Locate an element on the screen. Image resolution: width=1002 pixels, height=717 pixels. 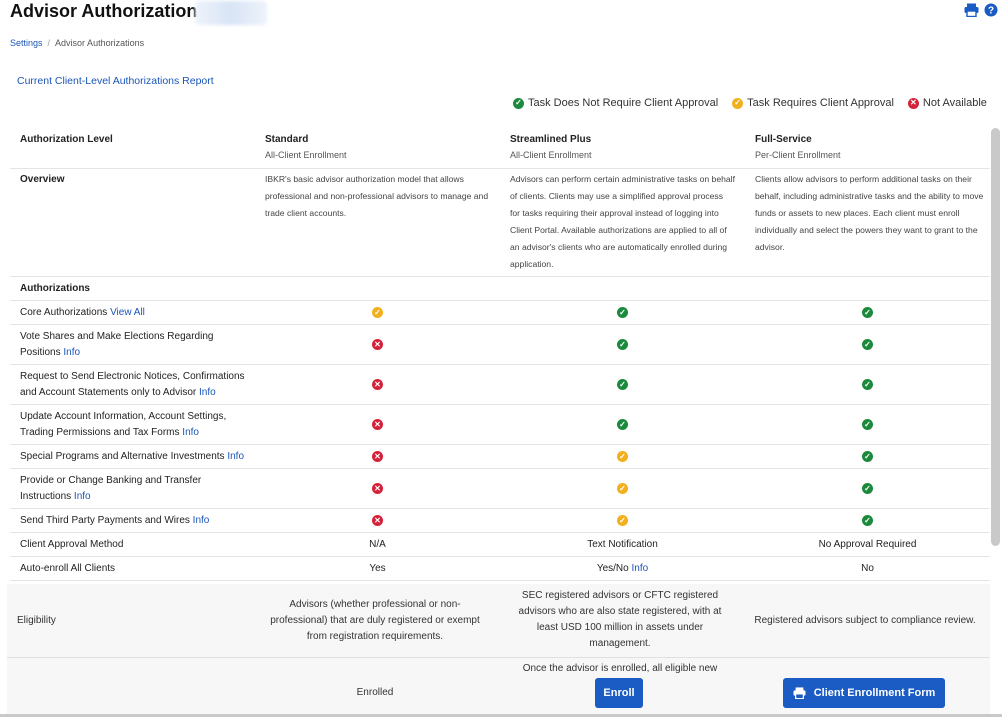
breadcrumb-current: Advisor Authorizations is located at coordinates (100, 43).